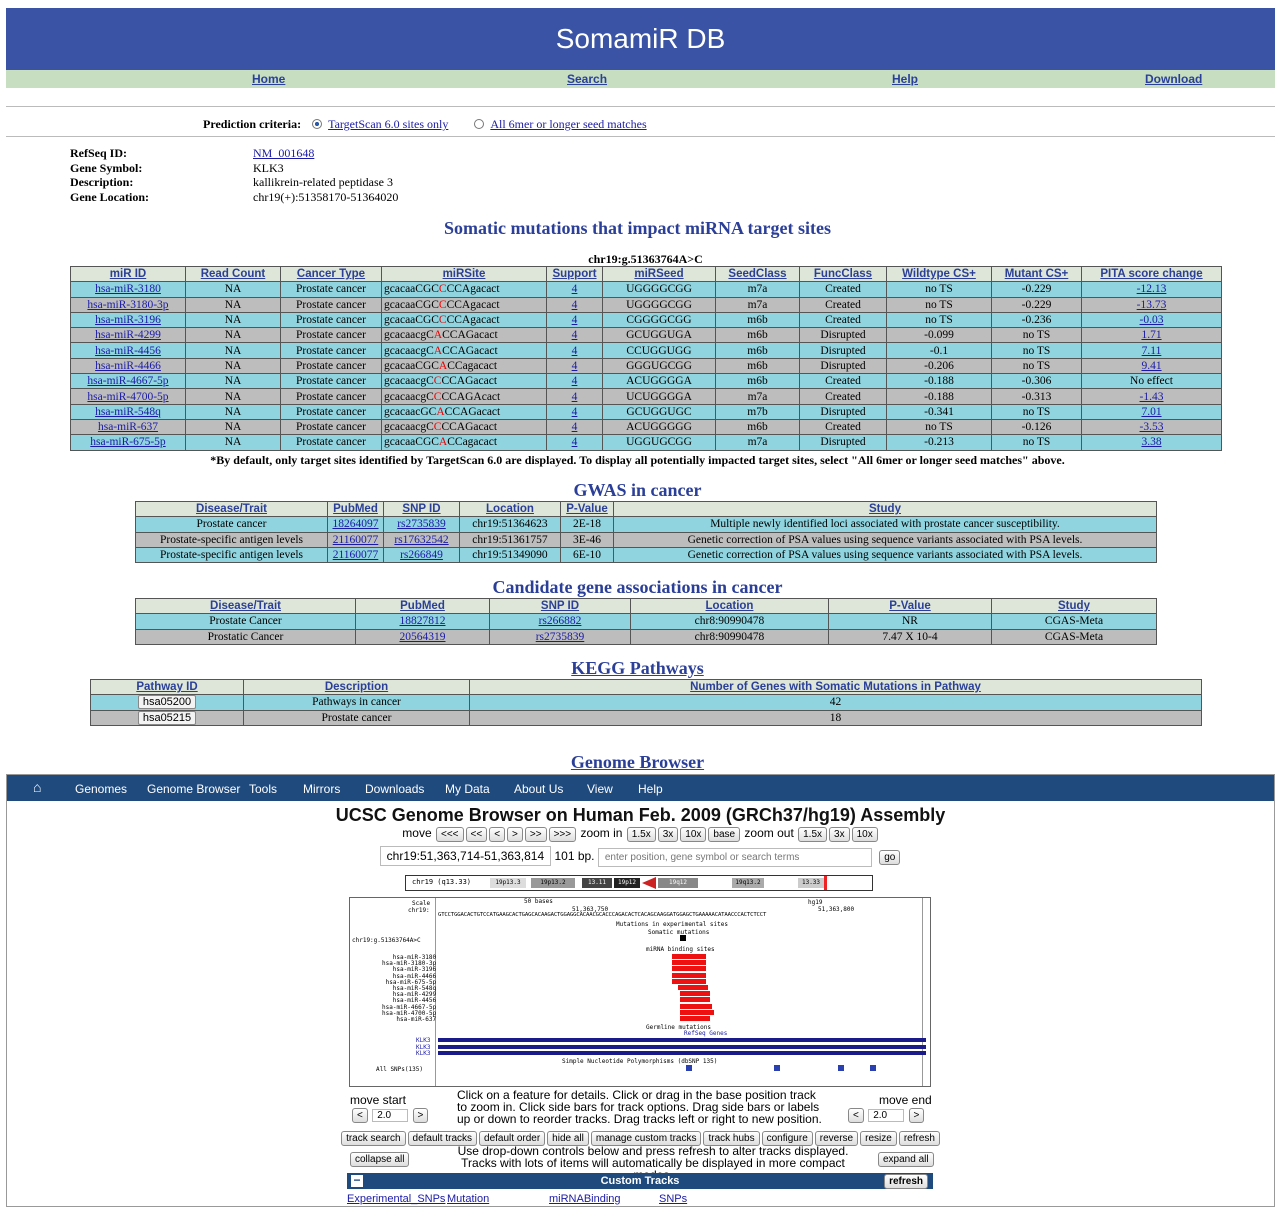 The height and width of the screenshot is (1207, 1275). I want to click on col-header-pubmed: PubMed, so click(422, 606).